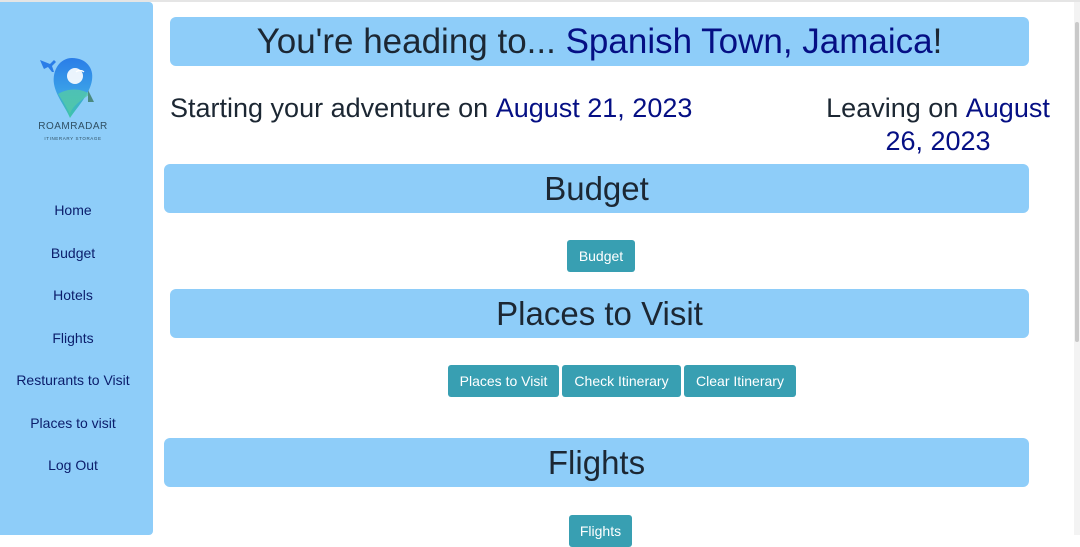 This screenshot has height=547, width=1080. What do you see at coordinates (73, 295) in the screenshot?
I see `sidebar-item-hotels: Hotels` at bounding box center [73, 295].